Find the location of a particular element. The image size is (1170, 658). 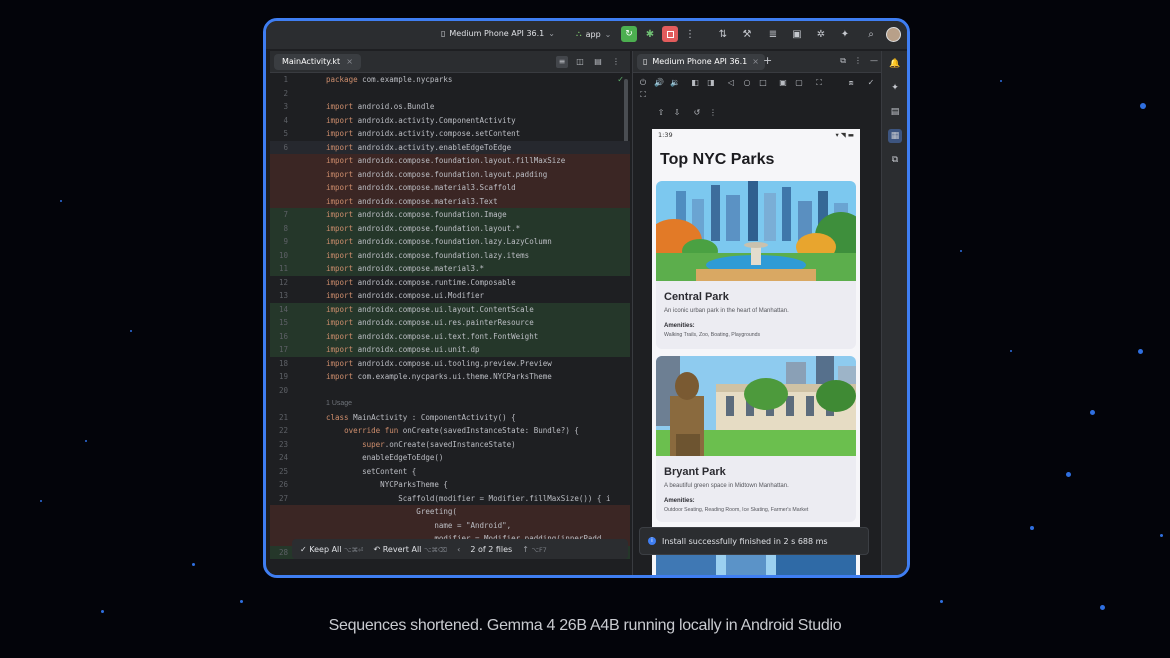

upload-icon: ⇧ is located at coordinates (661, 113).